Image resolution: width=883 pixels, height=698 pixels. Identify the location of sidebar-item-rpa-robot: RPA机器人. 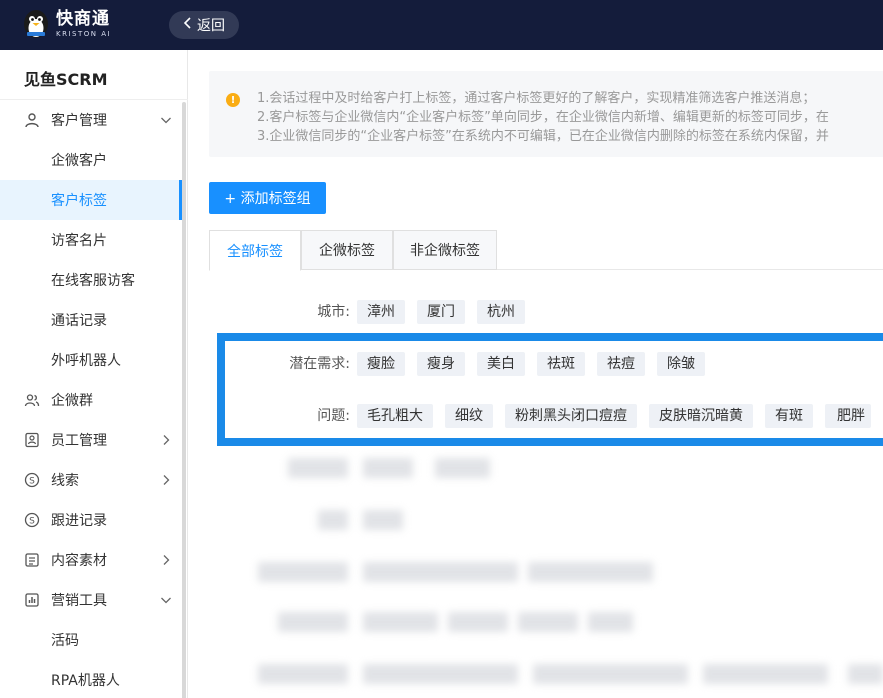
(91, 679).